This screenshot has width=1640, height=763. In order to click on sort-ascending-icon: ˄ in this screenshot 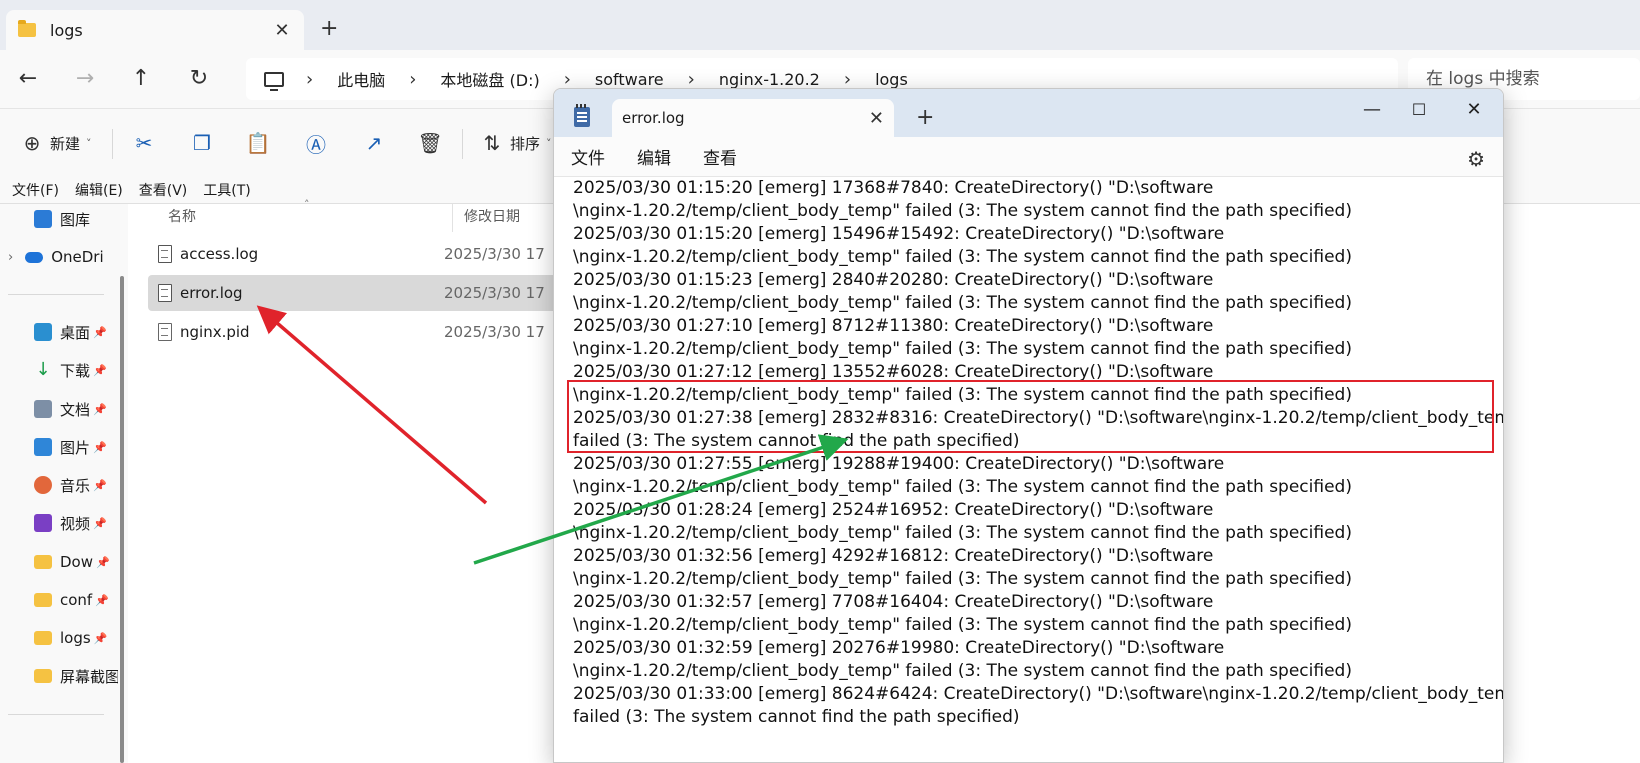, I will do `click(307, 204)`.